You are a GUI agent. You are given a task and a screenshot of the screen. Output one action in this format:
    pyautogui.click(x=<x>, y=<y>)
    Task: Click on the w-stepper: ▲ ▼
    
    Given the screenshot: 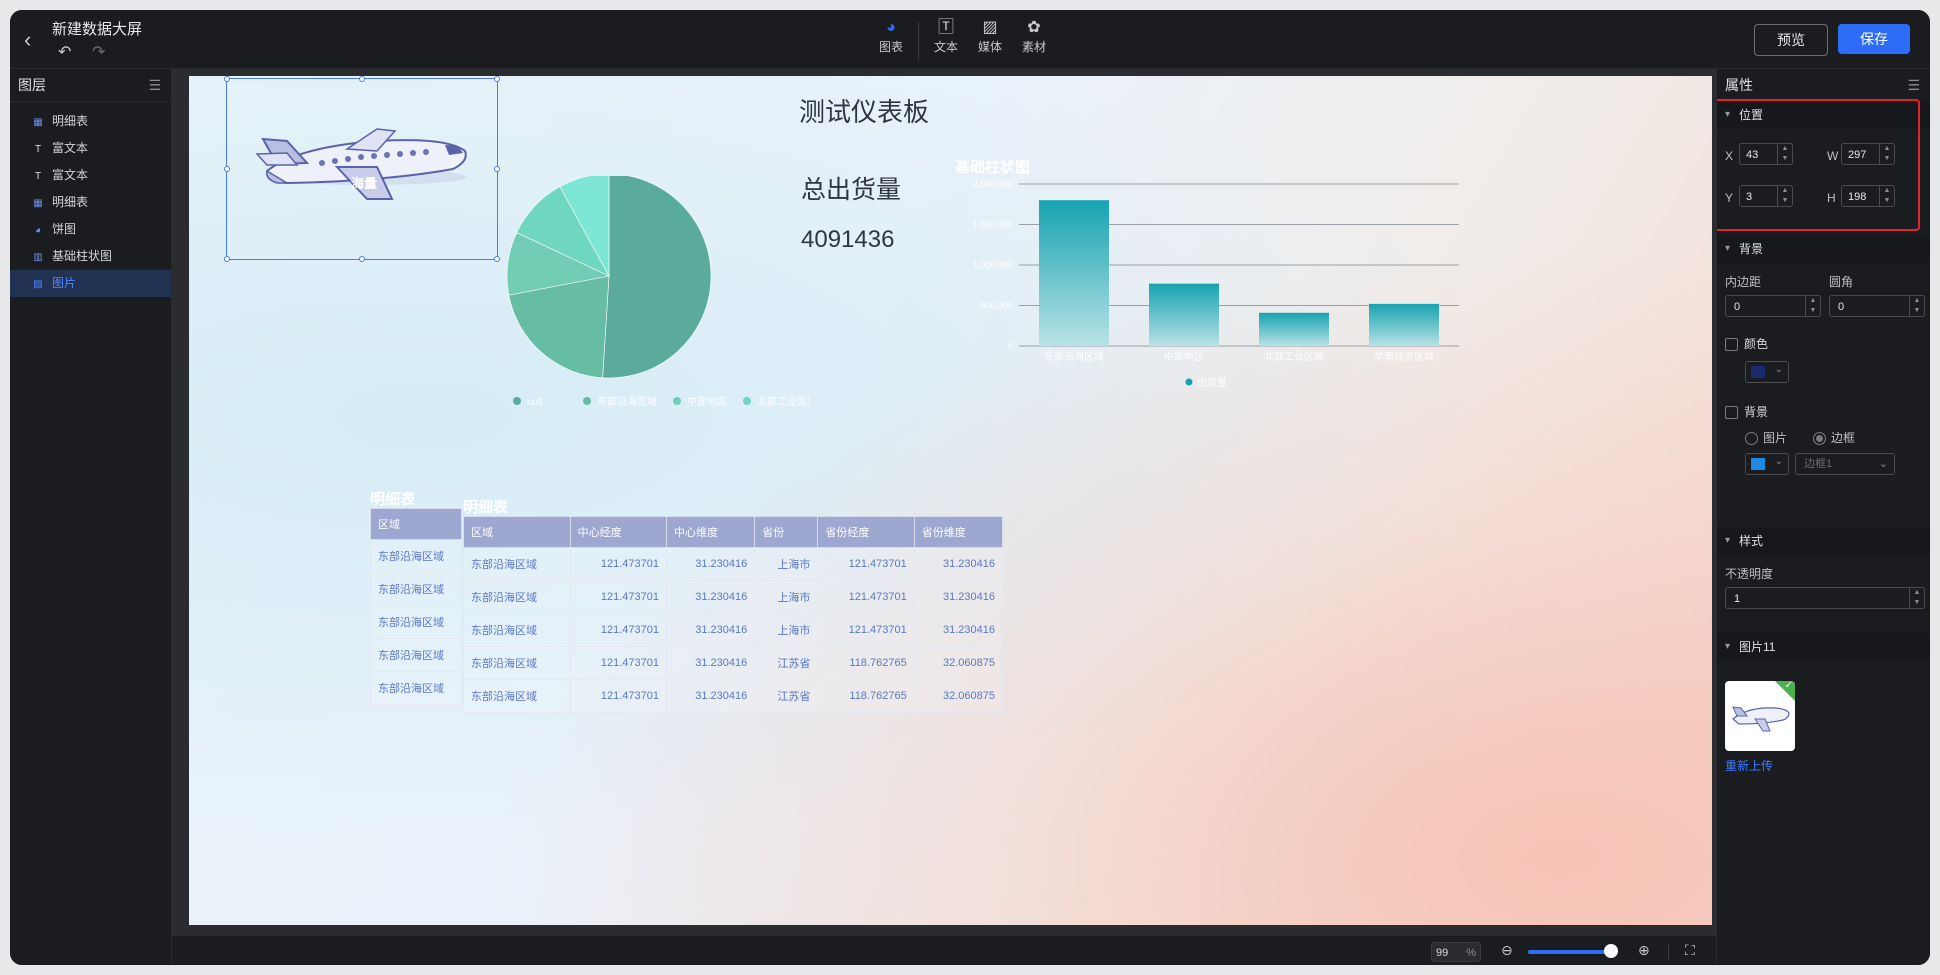 What is the action you would take?
    pyautogui.click(x=1886, y=154)
    